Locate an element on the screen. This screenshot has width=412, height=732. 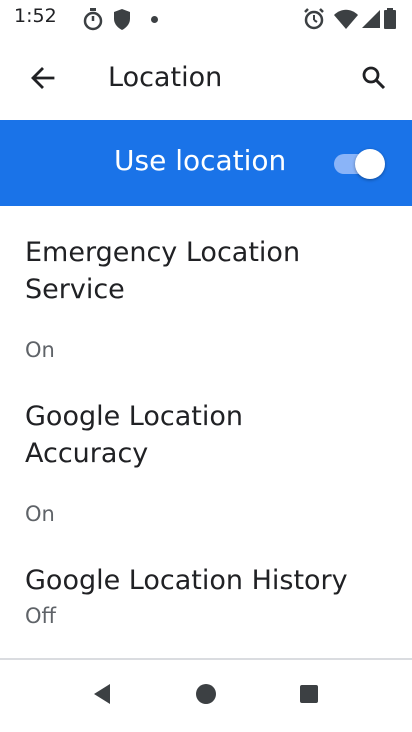
home-circle-icon is located at coordinates (206, 696).